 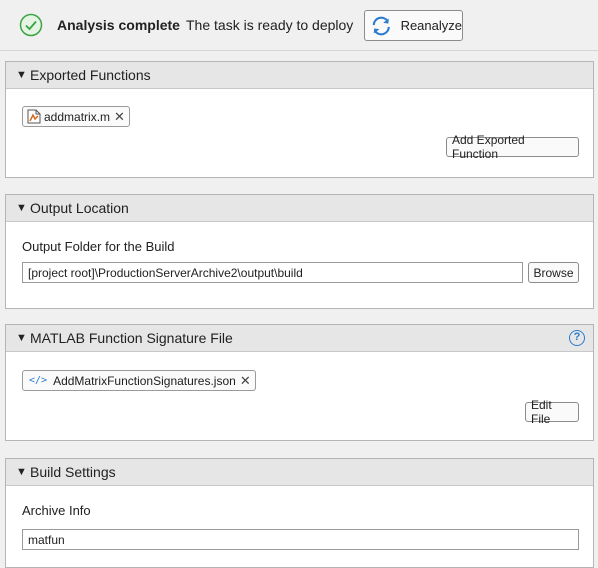 What do you see at coordinates (90, 75) in the screenshot?
I see `section-title: Exported Functions` at bounding box center [90, 75].